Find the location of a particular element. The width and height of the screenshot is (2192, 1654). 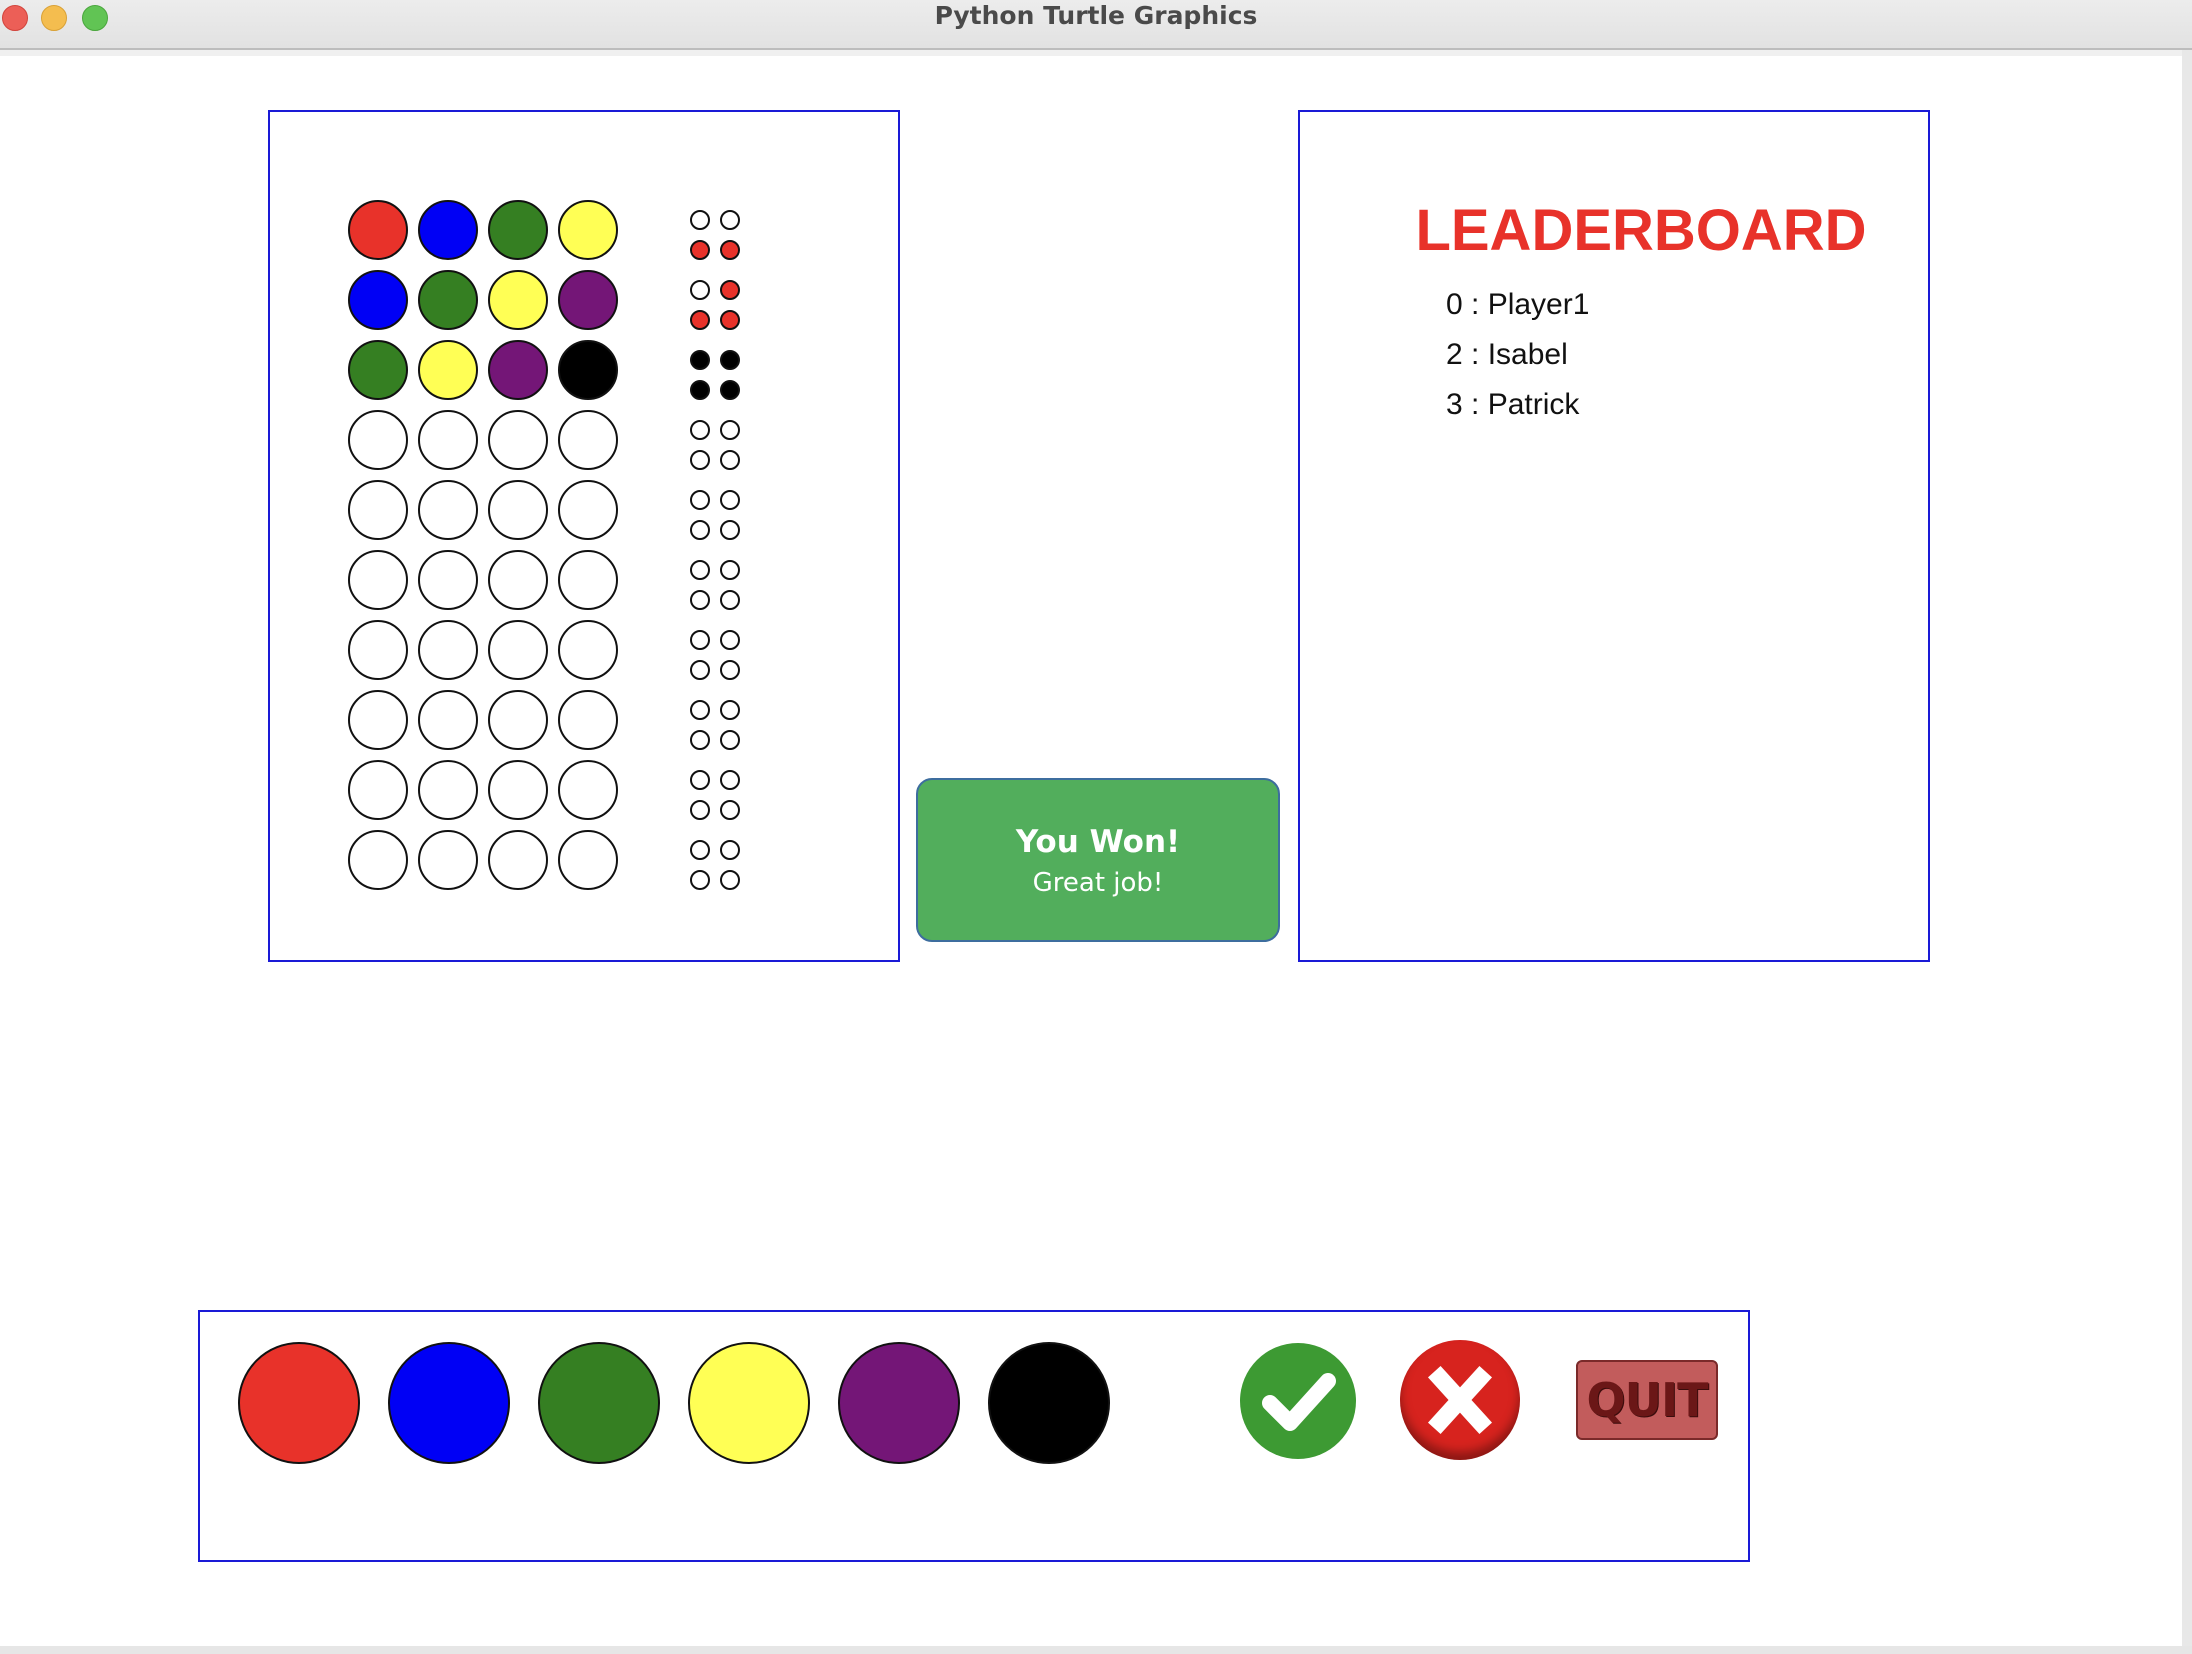

window-bottom-edge is located at coordinates (1096, 1650).